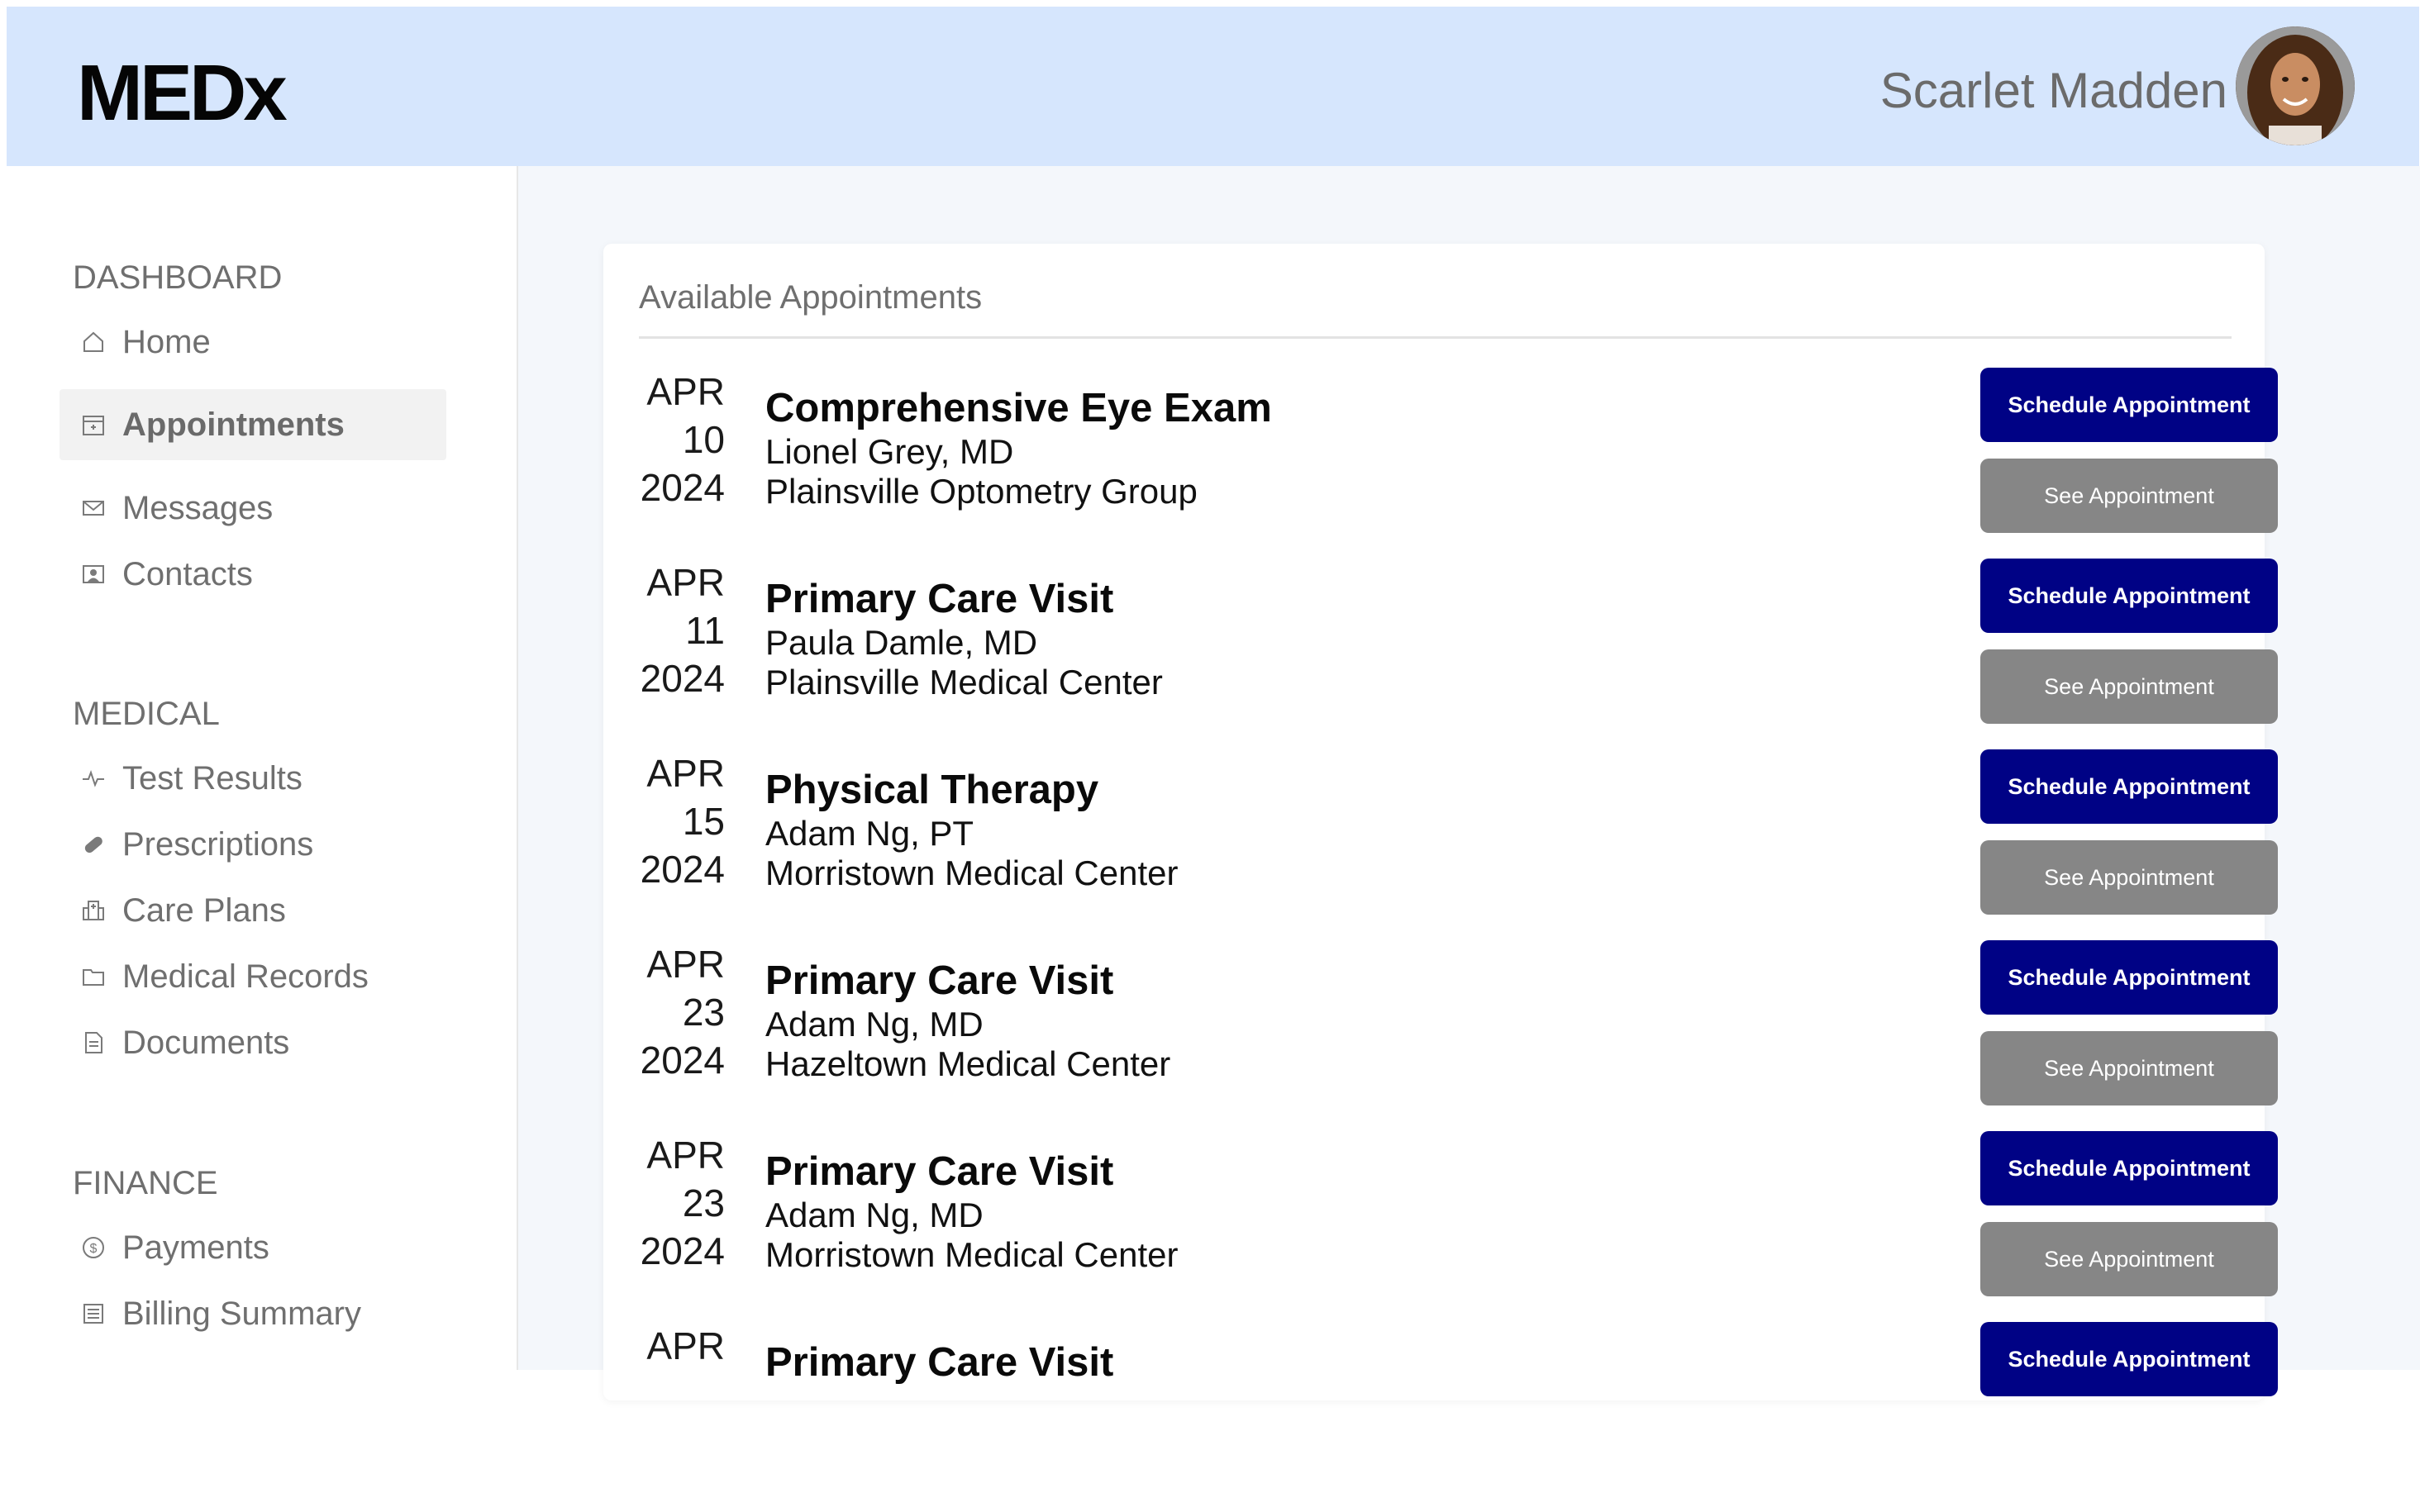 Image resolution: width=2420 pixels, height=1512 pixels. I want to click on appointment-location: Plainsville Optometry Group, so click(981, 491).